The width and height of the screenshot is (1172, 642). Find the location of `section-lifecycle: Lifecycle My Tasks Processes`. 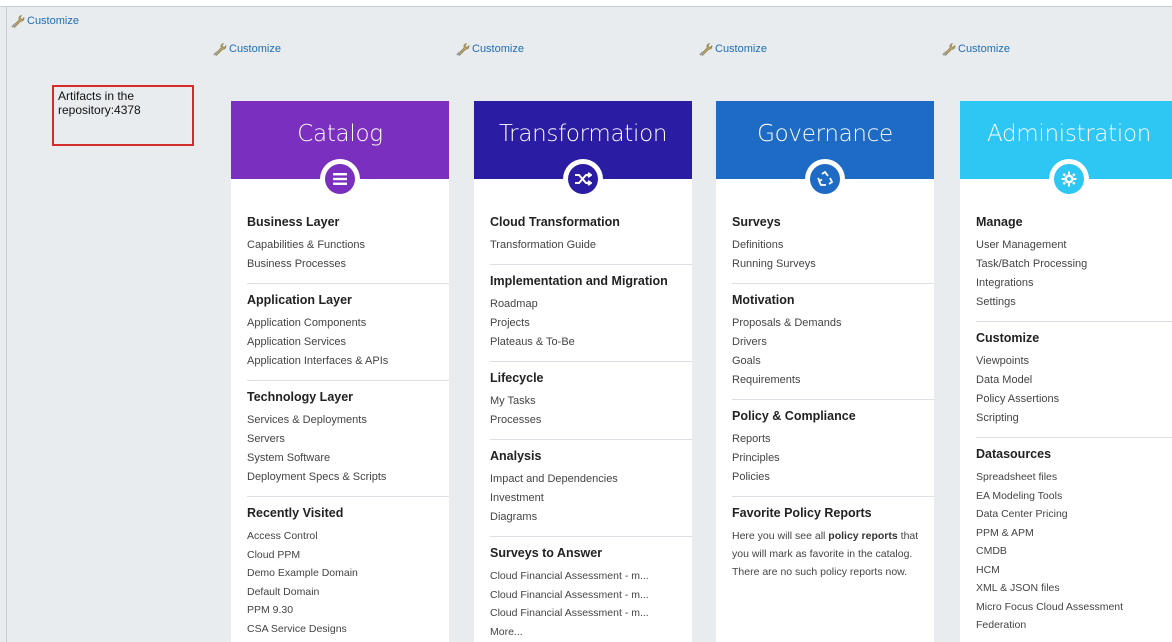

section-lifecycle: Lifecycle My Tasks Processes is located at coordinates (591, 405).